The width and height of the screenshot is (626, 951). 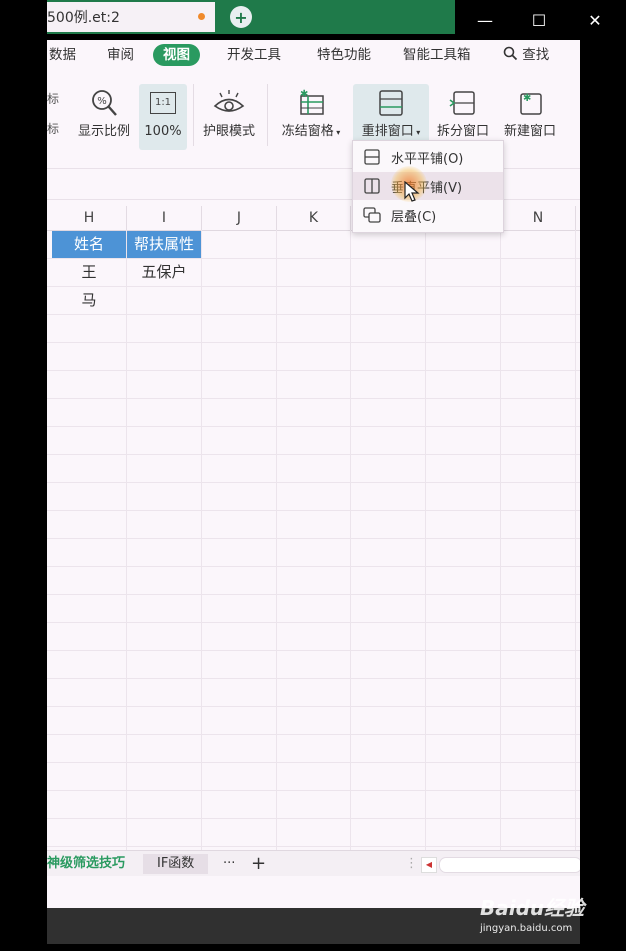 I want to click on horizontal-scrollbar, so click(x=509, y=865).